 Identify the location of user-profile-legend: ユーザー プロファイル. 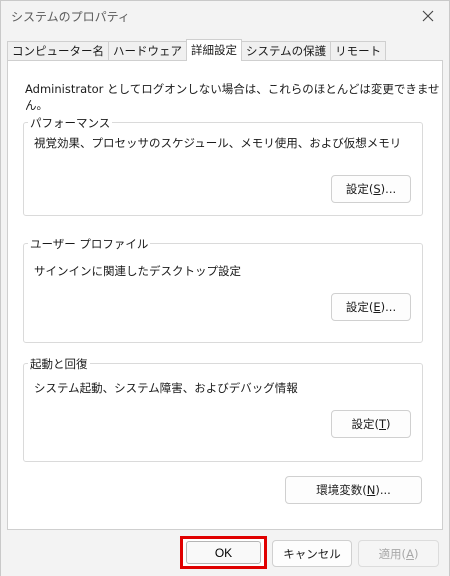
(89, 244).